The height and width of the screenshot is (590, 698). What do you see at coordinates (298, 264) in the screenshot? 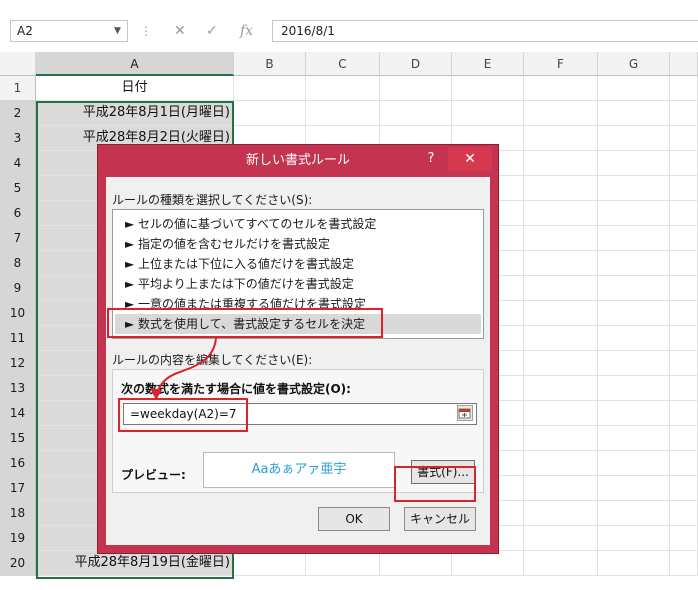
I see `rule-type-item: ► 上位または下位に入る値だけを書式設定` at bounding box center [298, 264].